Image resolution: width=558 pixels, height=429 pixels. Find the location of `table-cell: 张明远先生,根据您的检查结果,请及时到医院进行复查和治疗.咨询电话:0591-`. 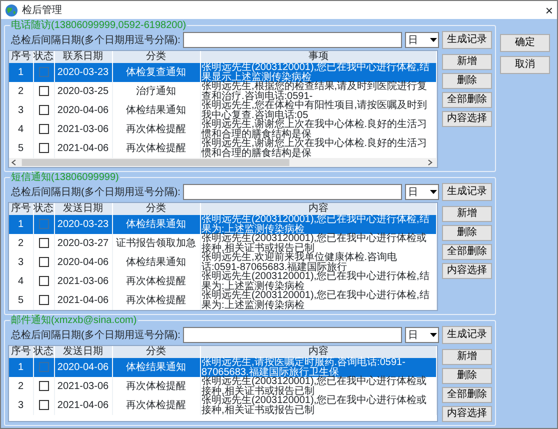

table-cell: 张明远先生,根据您的检查结果,请及时到医院进行复查和治疗.咨询电话:0591- is located at coordinates (318, 91).